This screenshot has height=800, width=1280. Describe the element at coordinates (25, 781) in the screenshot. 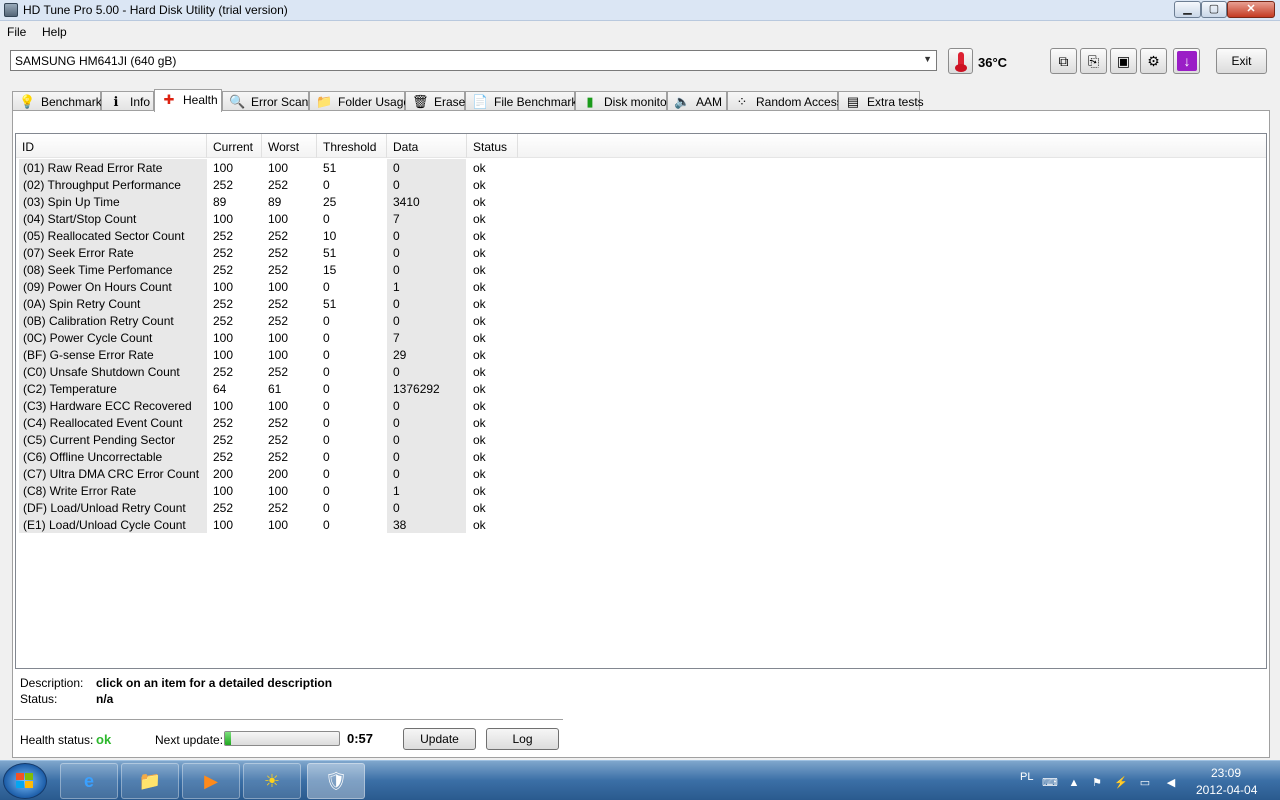

I see `start-button` at that location.